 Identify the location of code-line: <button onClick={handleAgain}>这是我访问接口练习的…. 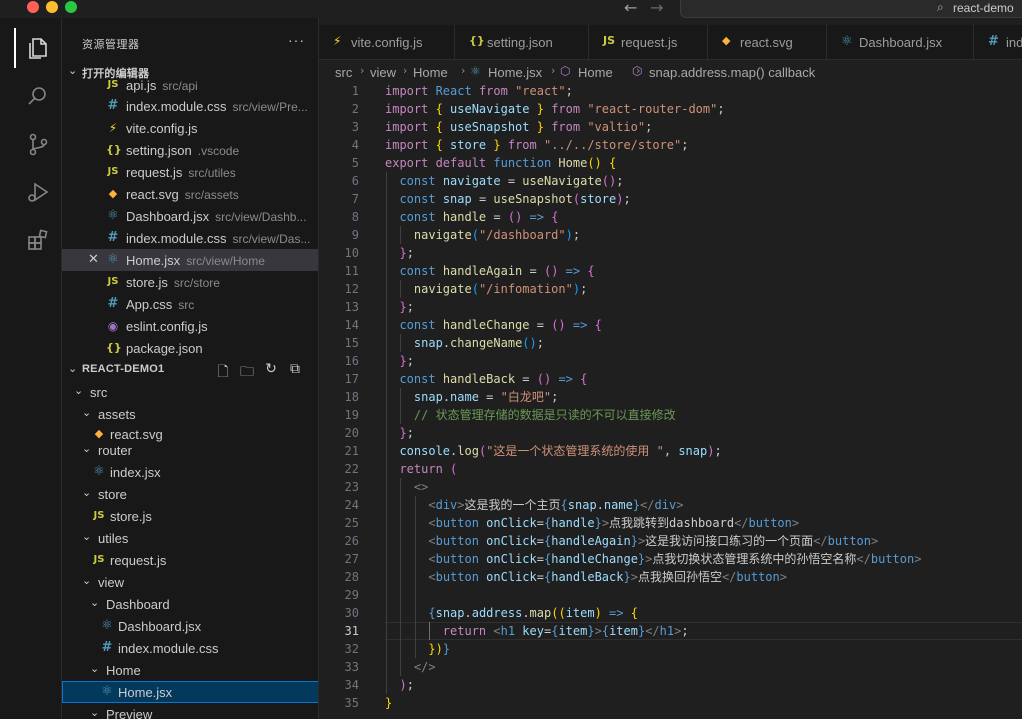
(631, 541).